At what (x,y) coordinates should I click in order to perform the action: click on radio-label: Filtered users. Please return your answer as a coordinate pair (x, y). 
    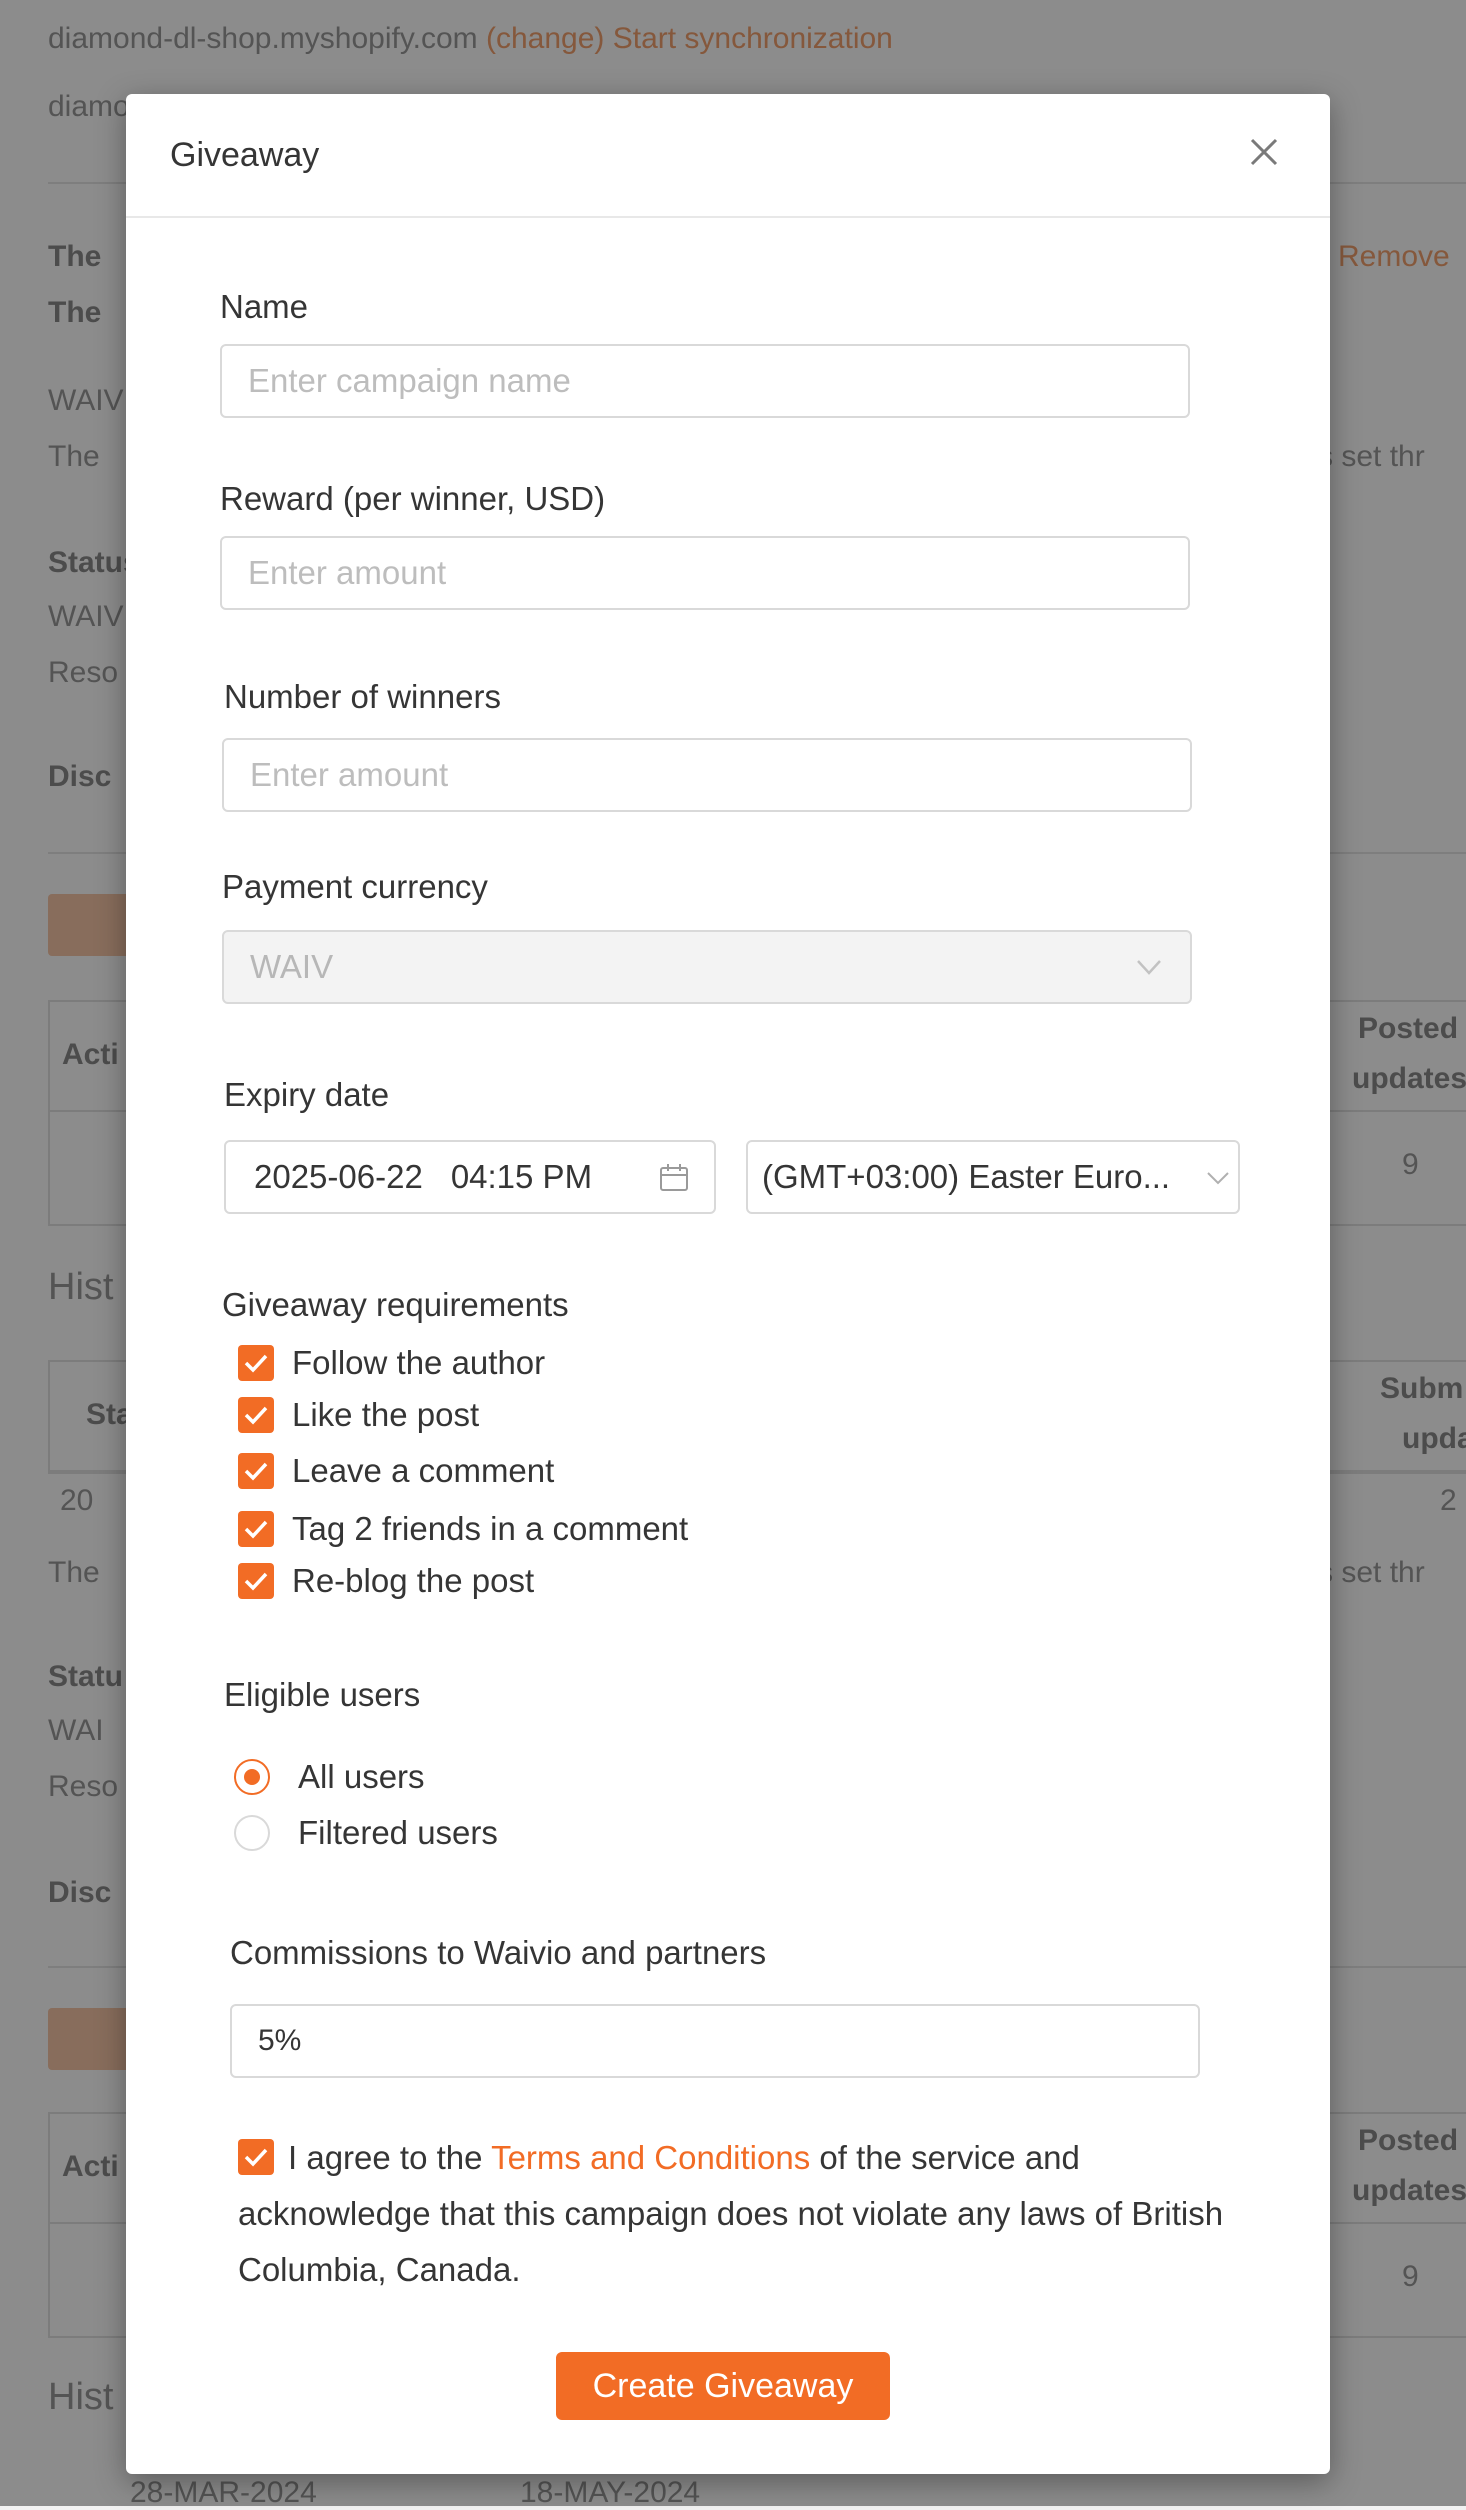
    Looking at the image, I should click on (398, 1832).